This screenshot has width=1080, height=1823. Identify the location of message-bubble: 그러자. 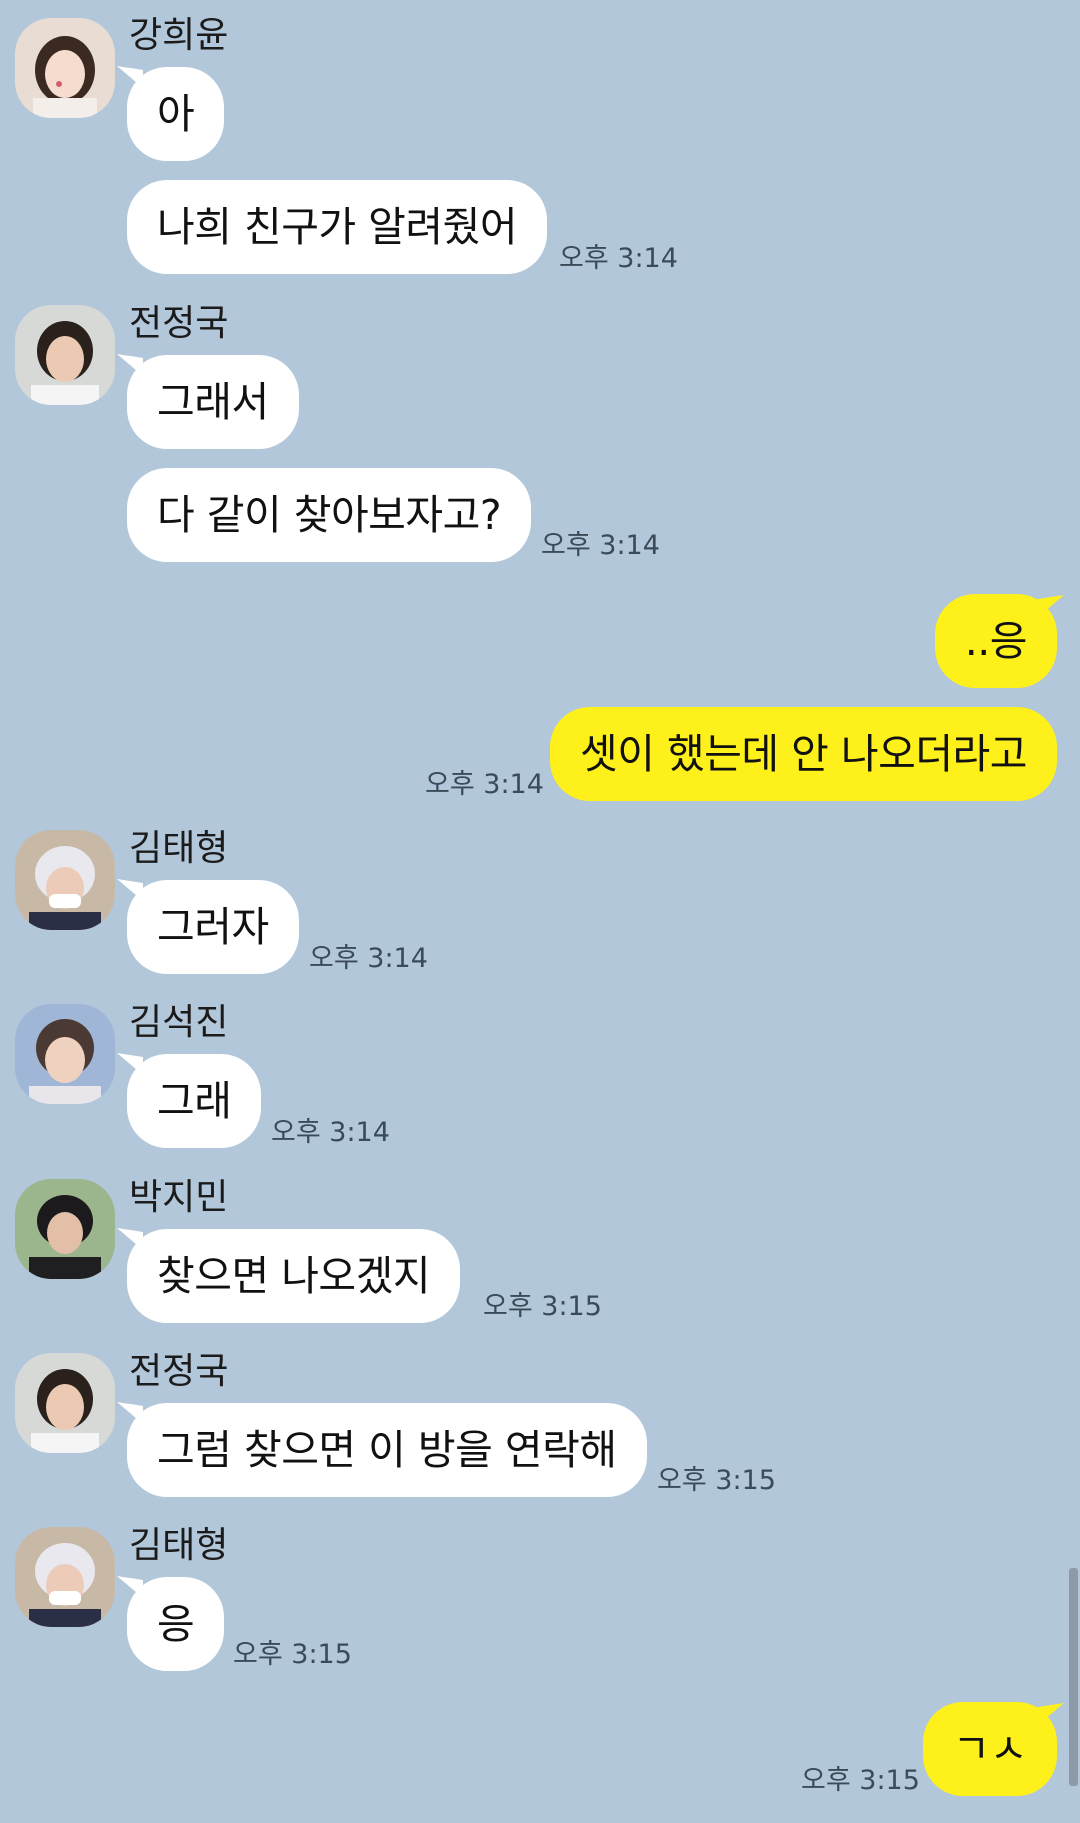
(213, 927).